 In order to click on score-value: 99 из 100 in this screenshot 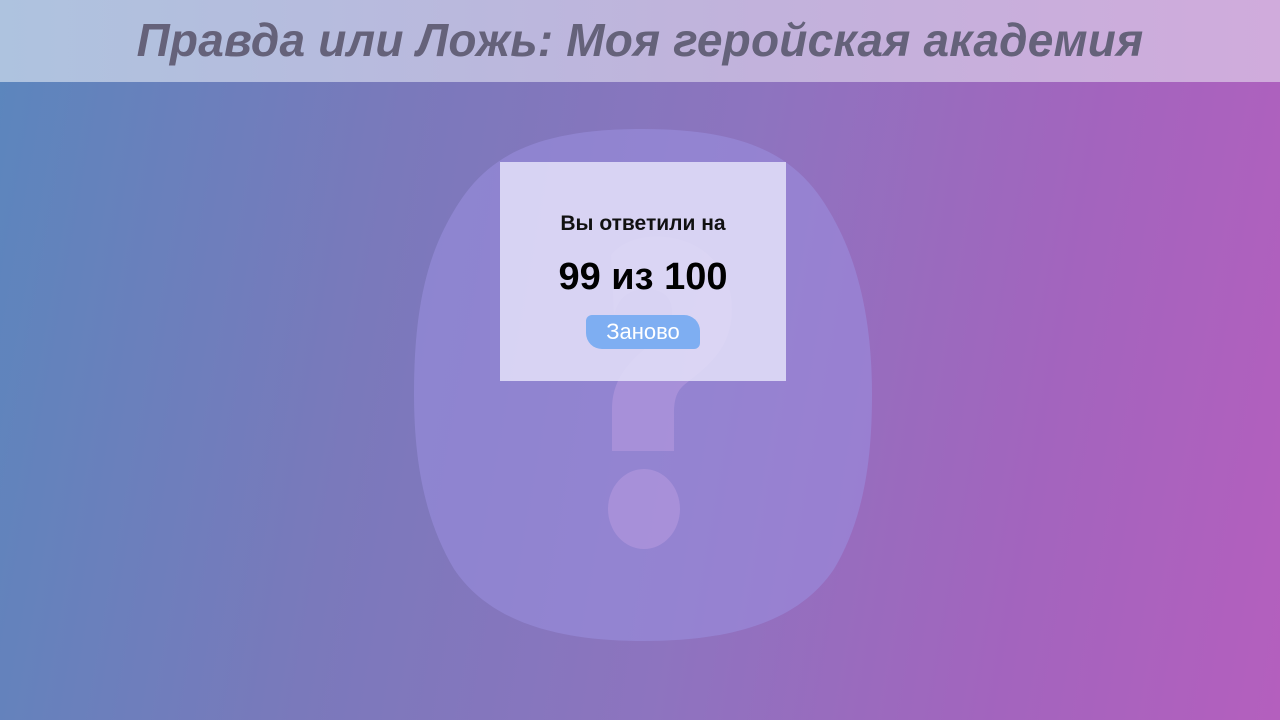, I will do `click(643, 277)`.